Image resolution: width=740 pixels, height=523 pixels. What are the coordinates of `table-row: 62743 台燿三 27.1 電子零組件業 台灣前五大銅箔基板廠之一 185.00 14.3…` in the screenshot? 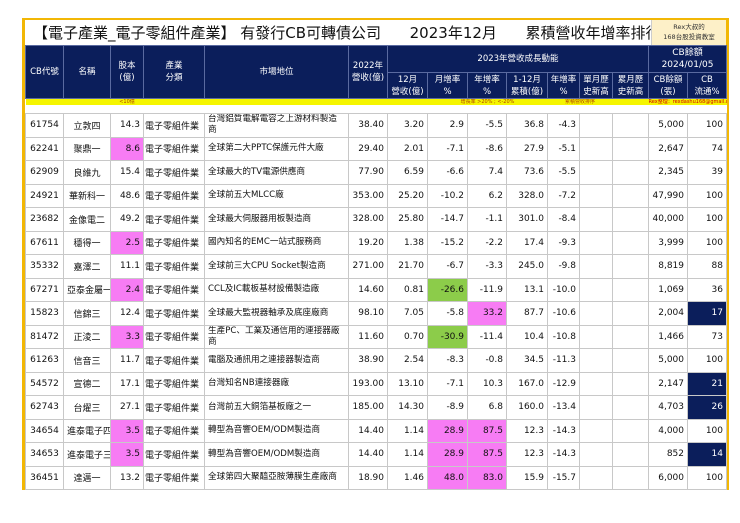 It's located at (376, 407).